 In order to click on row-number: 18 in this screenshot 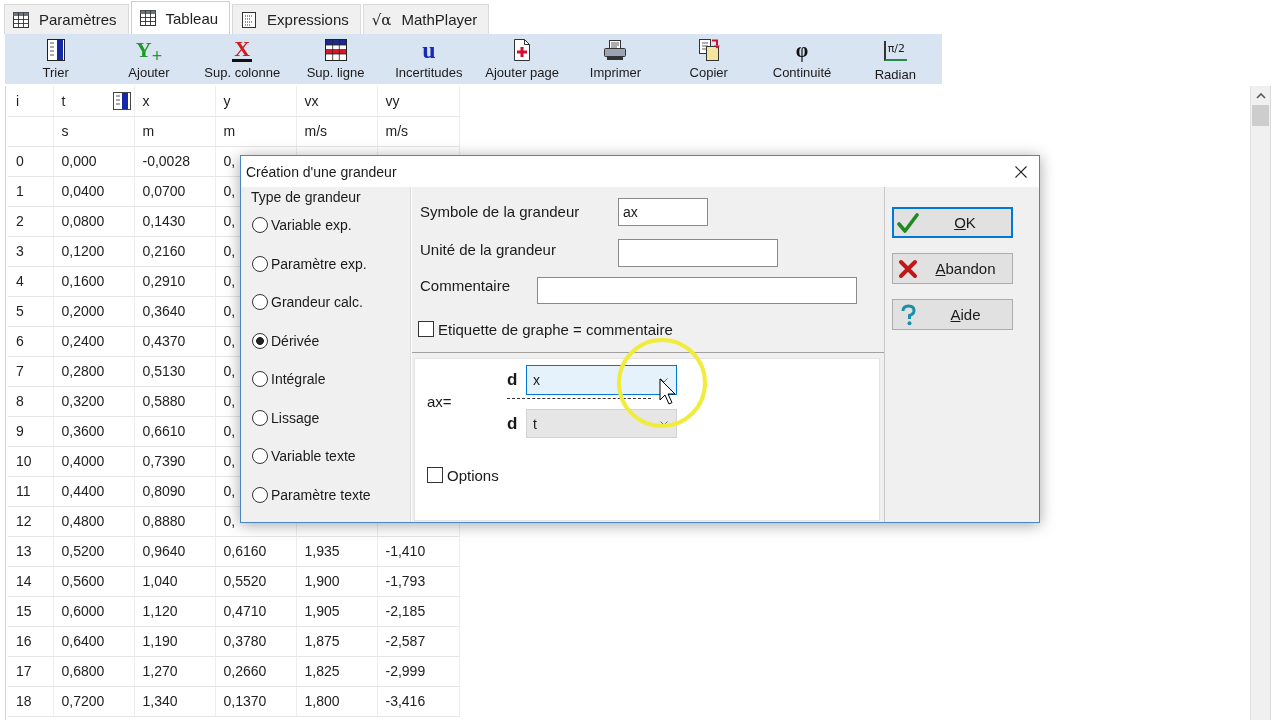, I will do `click(30, 701)`.